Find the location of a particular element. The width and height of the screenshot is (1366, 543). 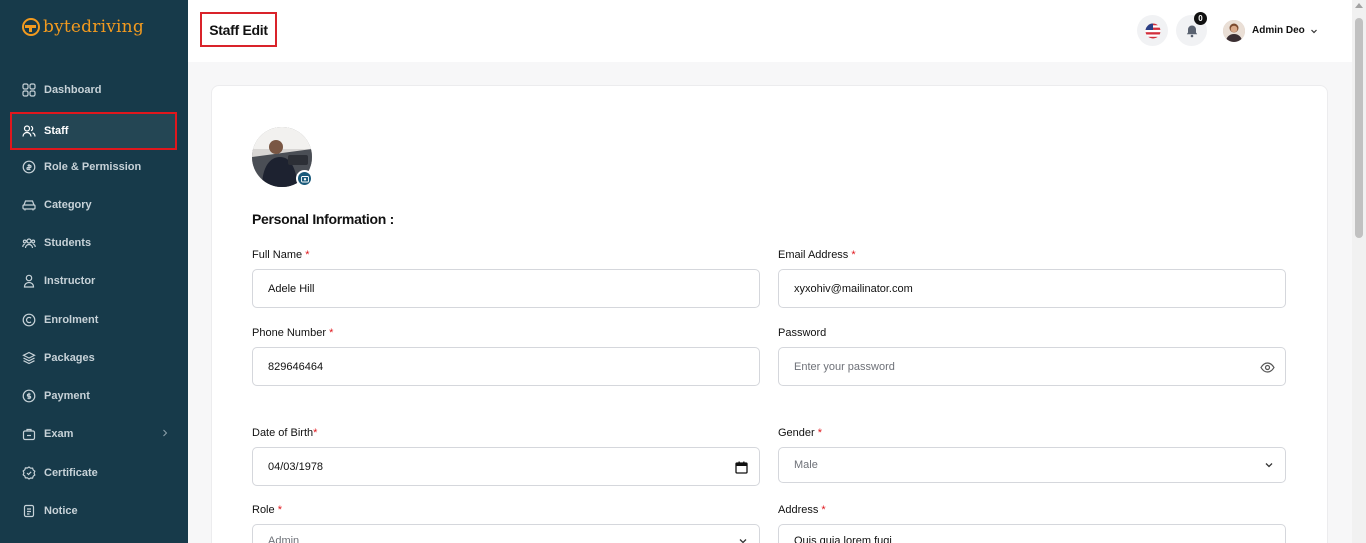

phone-label: Phone Number * is located at coordinates (293, 333).